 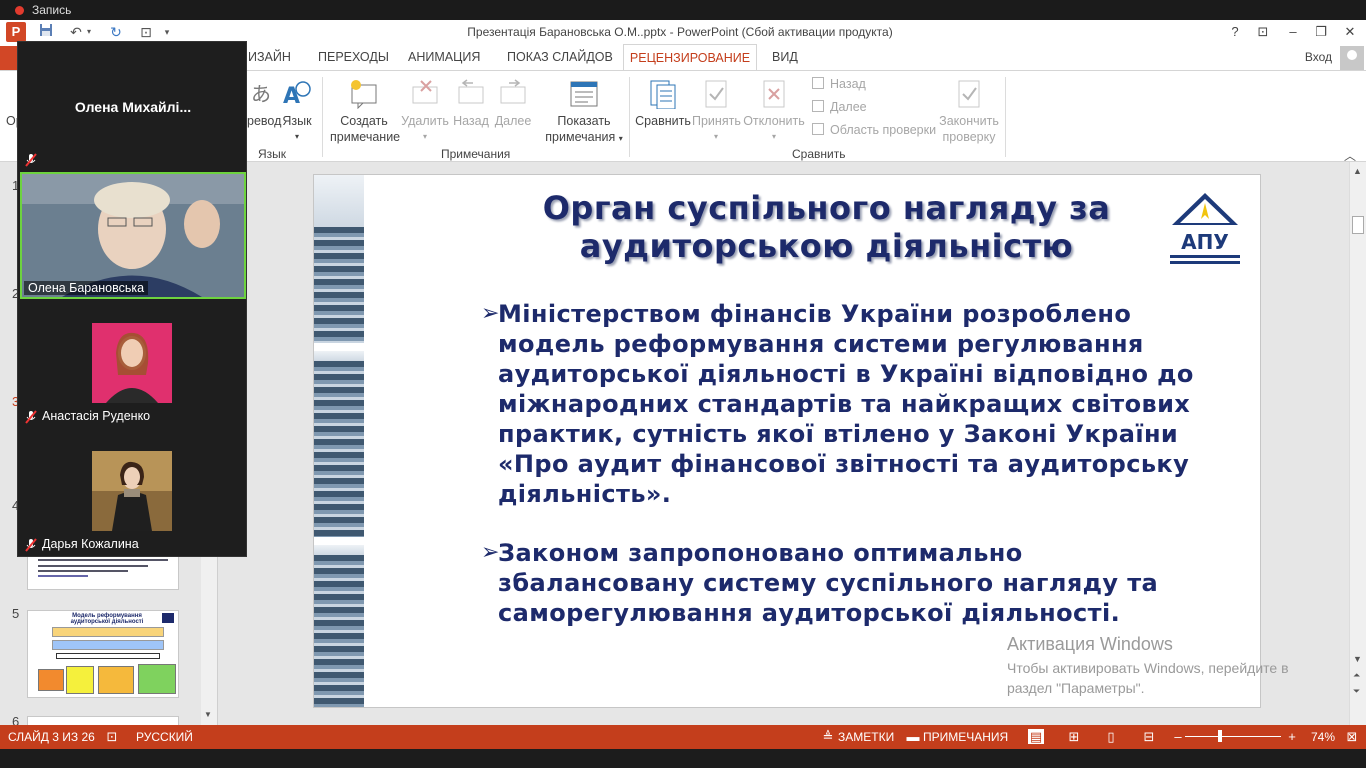 I want to click on slide-sorter-icon: ⊞, so click(x=1074, y=736).